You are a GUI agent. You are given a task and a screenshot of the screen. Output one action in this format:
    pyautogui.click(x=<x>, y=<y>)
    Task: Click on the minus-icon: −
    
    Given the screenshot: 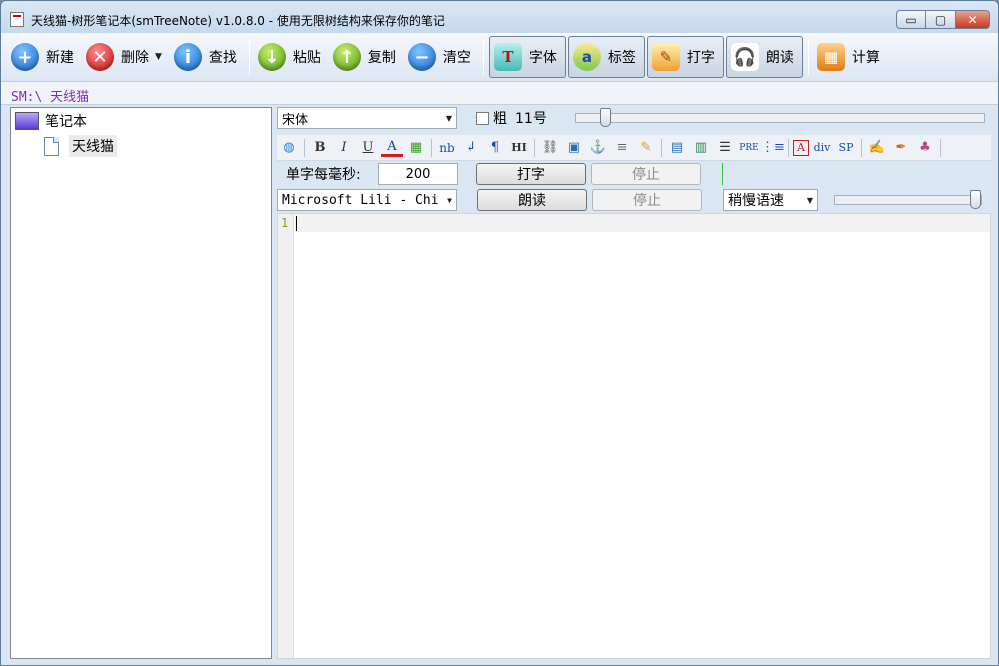 What is the action you would take?
    pyautogui.click(x=421, y=57)
    